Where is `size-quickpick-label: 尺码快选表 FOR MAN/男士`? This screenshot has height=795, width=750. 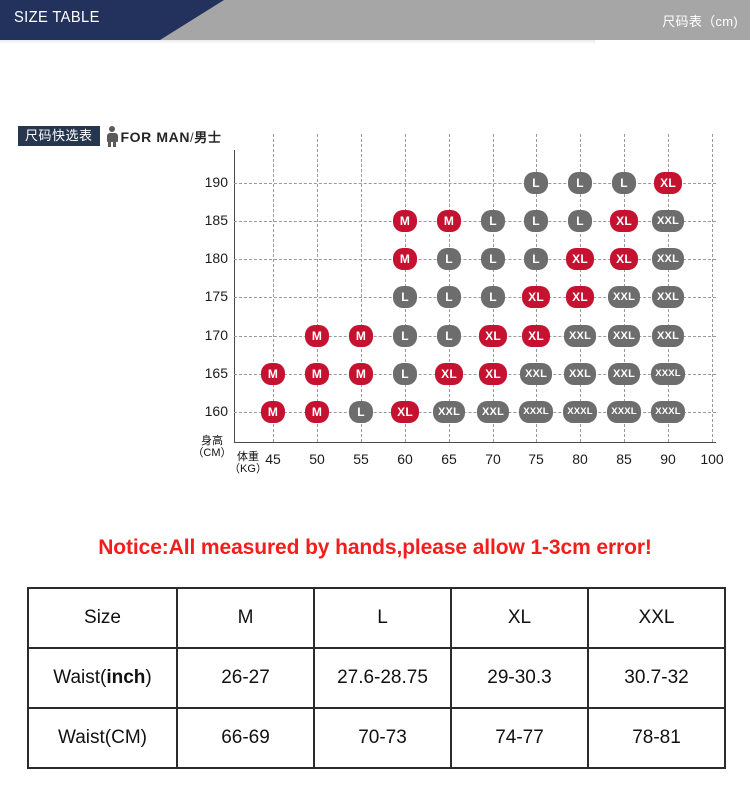 size-quickpick-label: 尺码快选表 FOR MAN/男士 is located at coordinates (119, 136).